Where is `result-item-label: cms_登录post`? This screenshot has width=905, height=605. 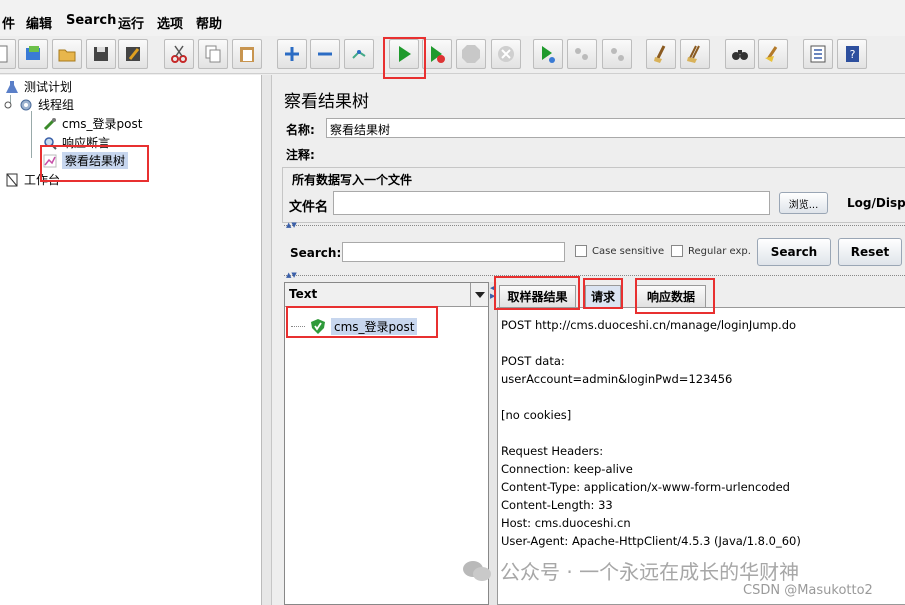
result-item-label: cms_登录post is located at coordinates (374, 326).